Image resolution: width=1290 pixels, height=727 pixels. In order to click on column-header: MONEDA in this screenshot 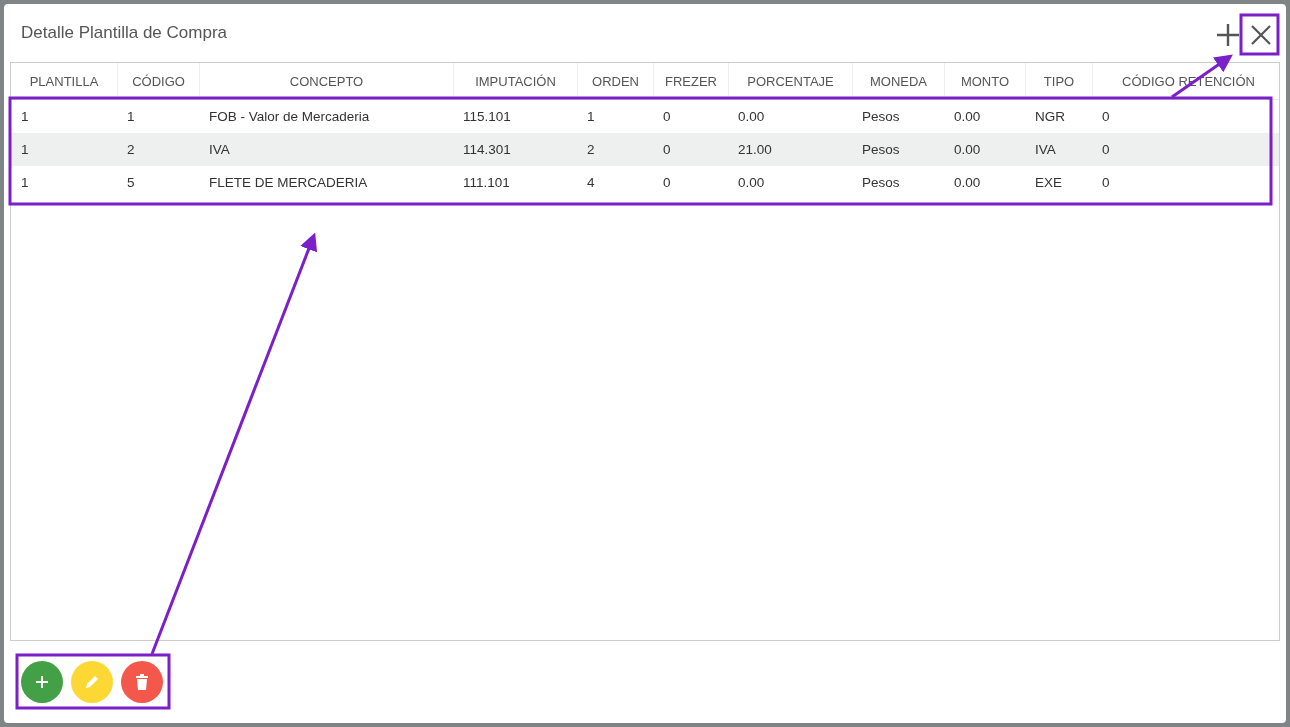, I will do `click(898, 81)`.